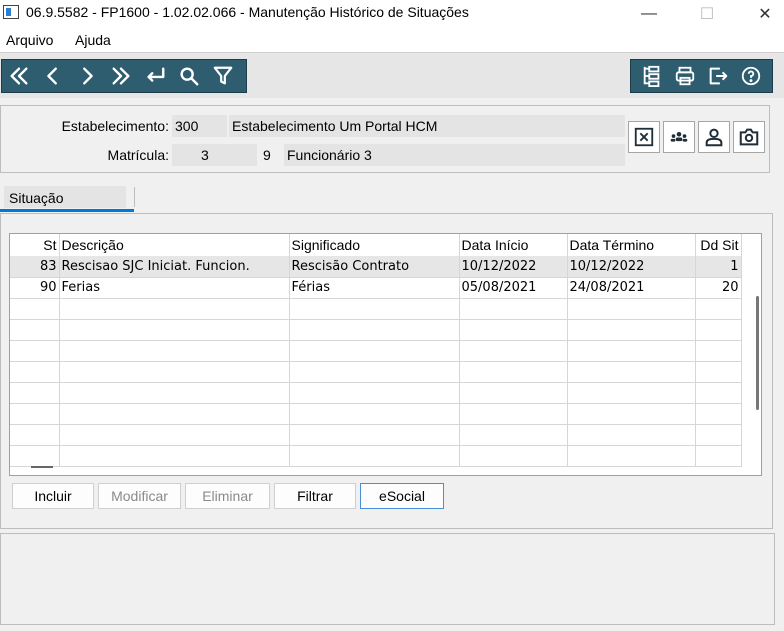  What do you see at coordinates (649, 14) in the screenshot?
I see `minimize-button: —` at bounding box center [649, 14].